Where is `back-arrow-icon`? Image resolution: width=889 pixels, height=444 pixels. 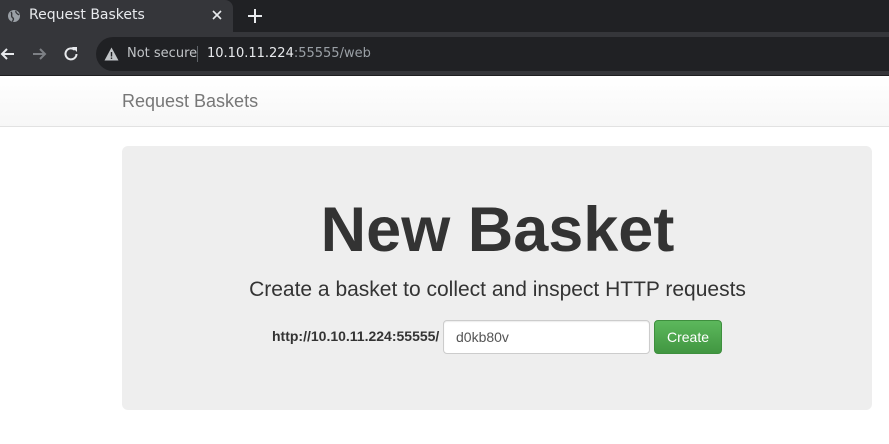 back-arrow-icon is located at coordinates (9, 54).